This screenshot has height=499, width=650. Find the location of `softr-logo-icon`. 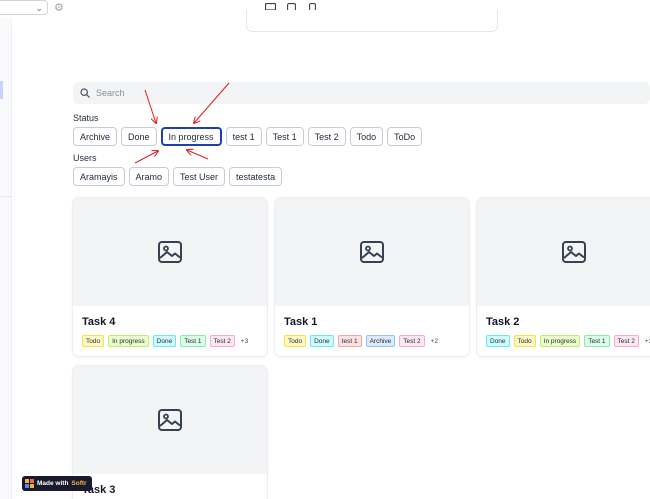

softr-logo-icon is located at coordinates (29, 483).